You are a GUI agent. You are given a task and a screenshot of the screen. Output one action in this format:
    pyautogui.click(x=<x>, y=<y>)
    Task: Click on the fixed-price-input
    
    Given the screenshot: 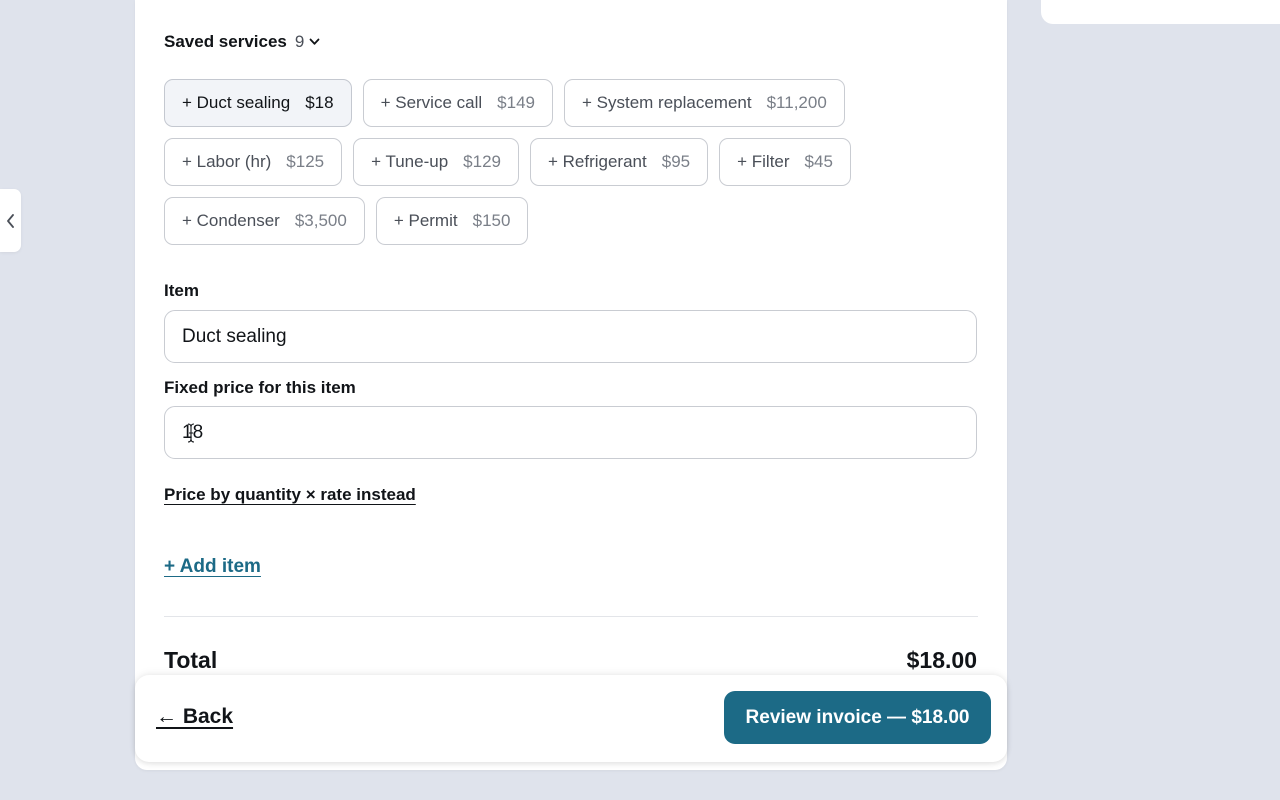 What is the action you would take?
    pyautogui.click(x=570, y=432)
    